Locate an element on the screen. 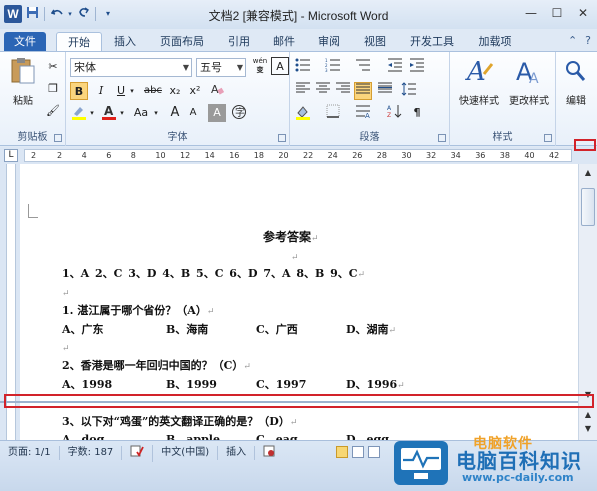 This screenshot has height=491, width=597. page-count: 页面: 1/1 is located at coordinates (30, 453).